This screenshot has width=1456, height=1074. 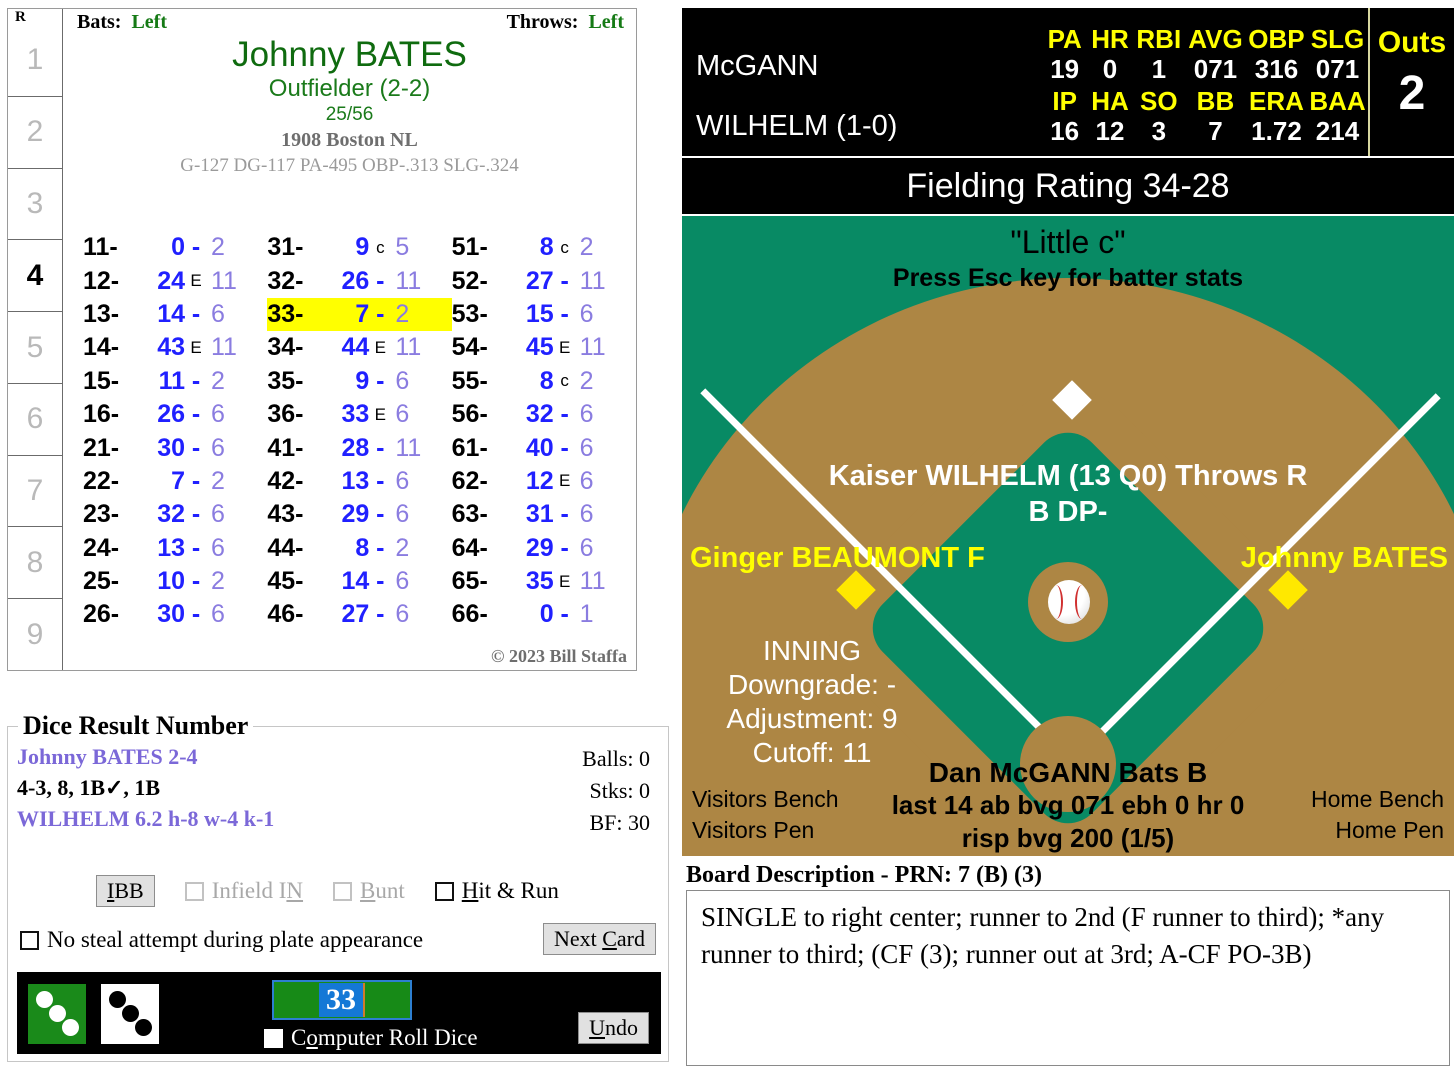 I want to click on result-marker: c, so click(x=380, y=247).